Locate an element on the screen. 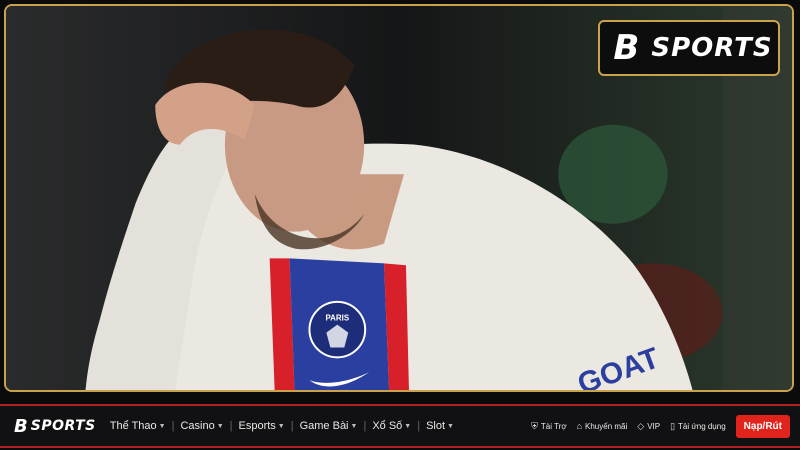  util-label: Tài Trợ is located at coordinates (553, 426).